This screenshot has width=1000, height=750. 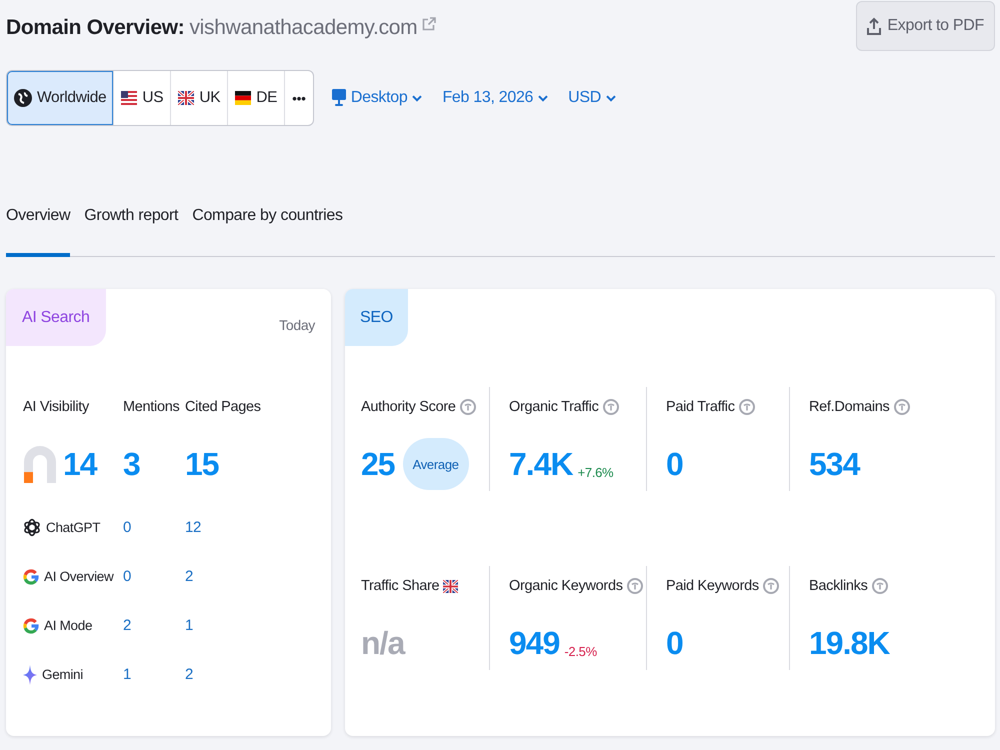 I want to click on us-flag-icon, so click(x=129, y=98).